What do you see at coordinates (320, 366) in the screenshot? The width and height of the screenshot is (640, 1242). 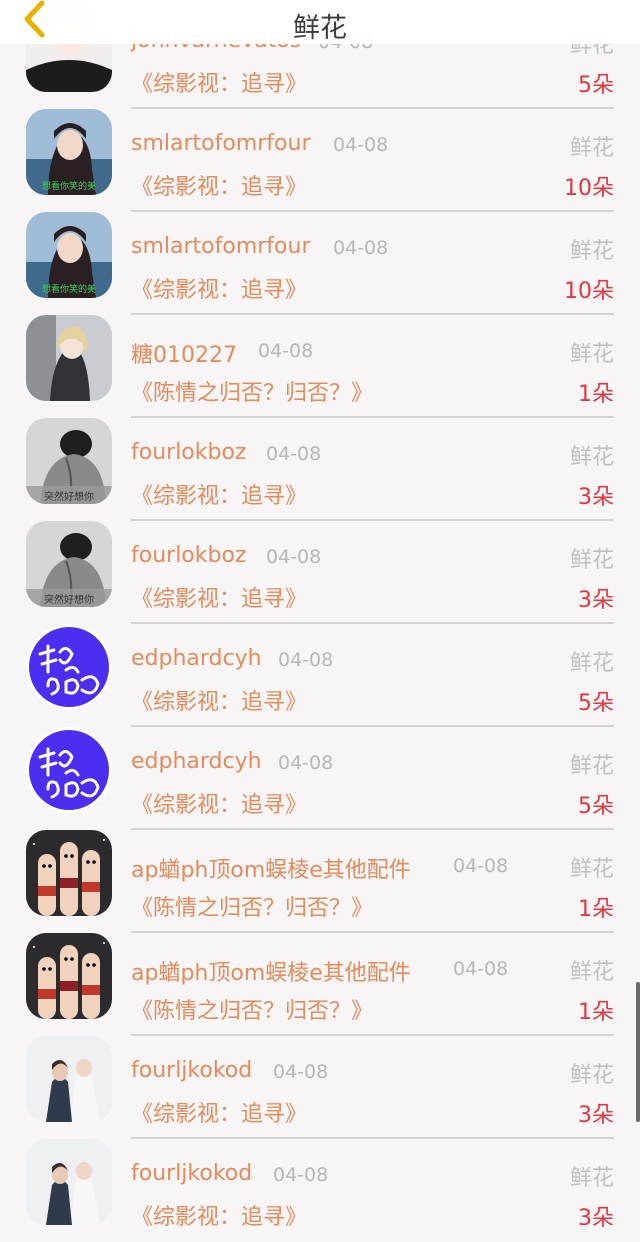 I see `list-item: 糖010227 04-08 鲜花 《陈情之归否？归否？》 1朵` at bounding box center [320, 366].